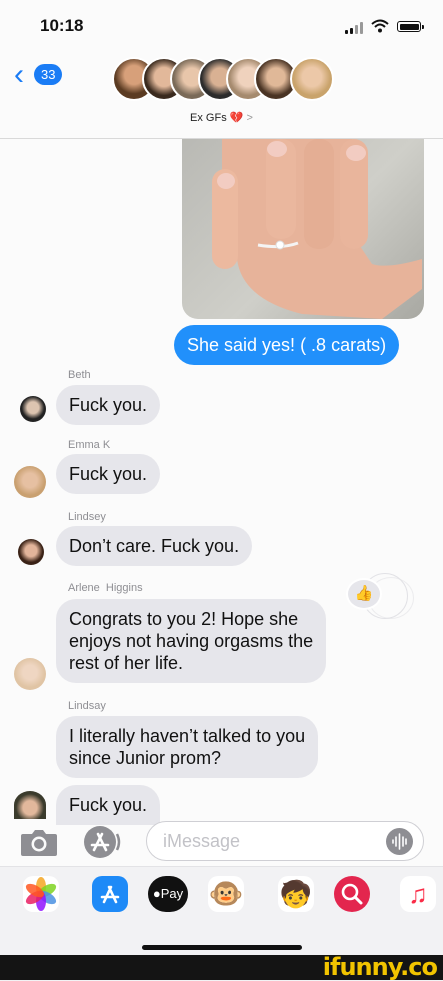 This screenshot has height=981, width=443. Describe the element at coordinates (19, 75) in the screenshot. I see `back-button: ‹` at that location.